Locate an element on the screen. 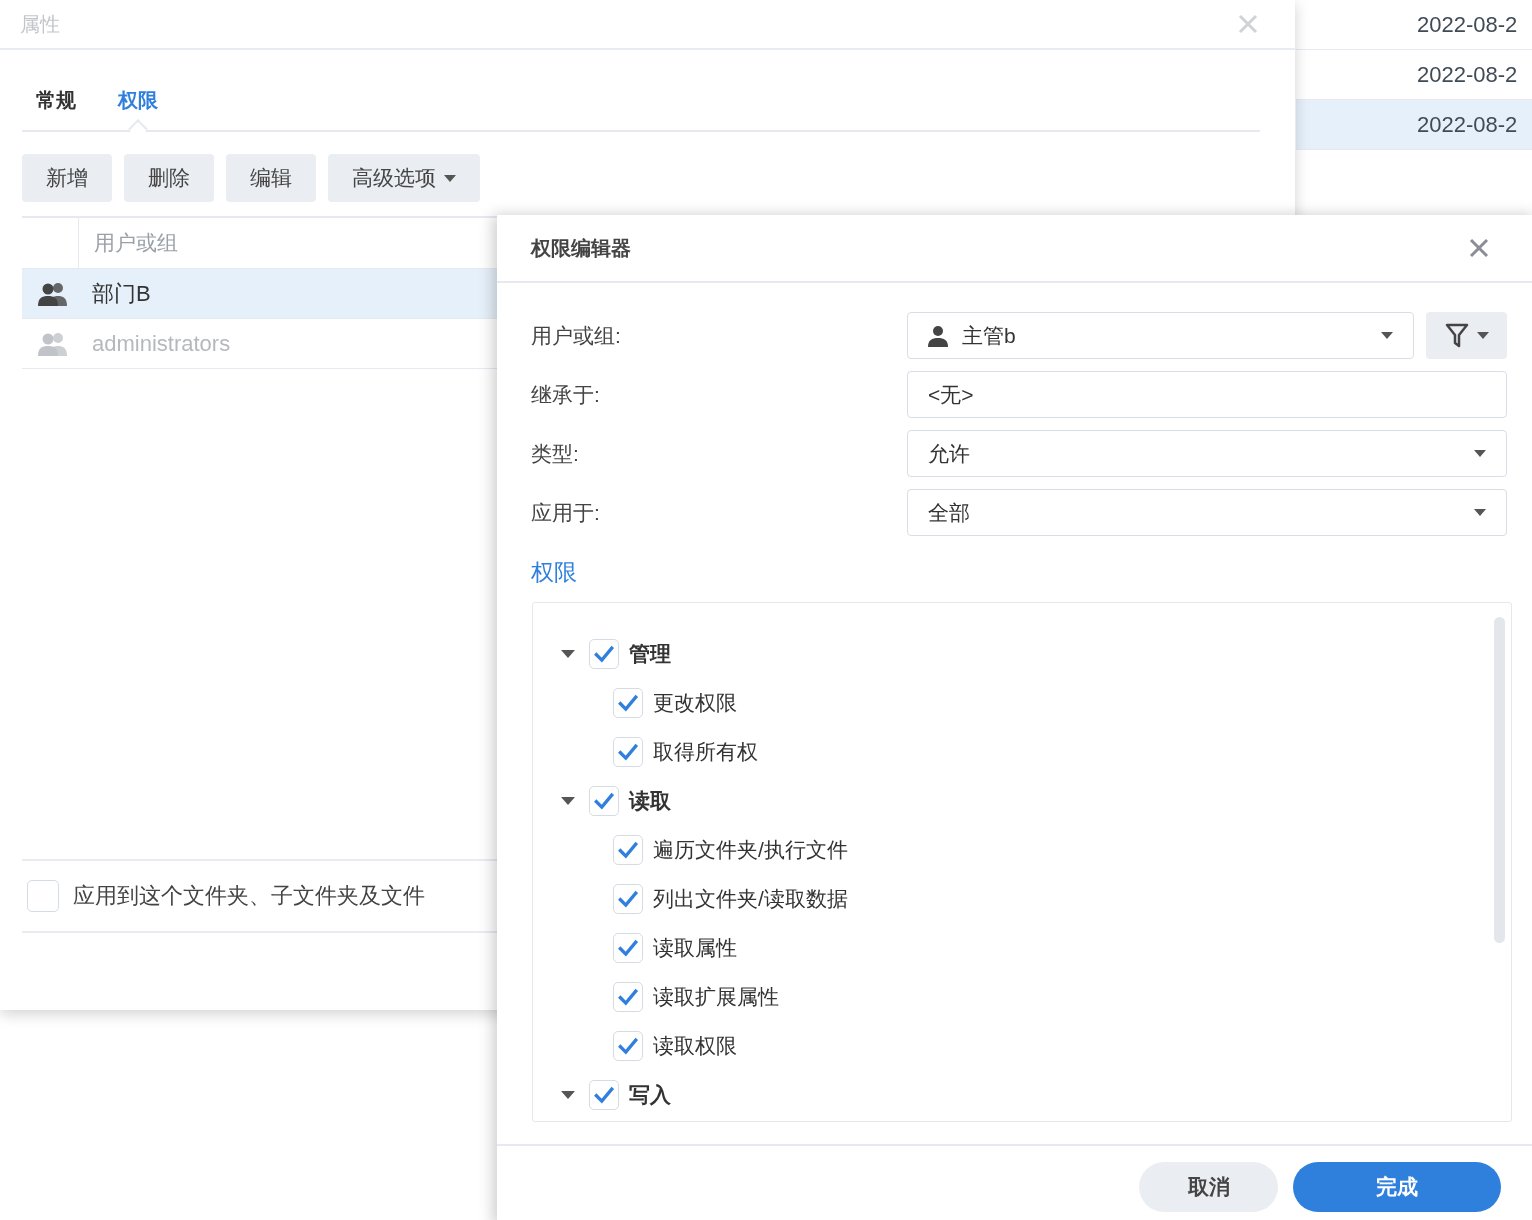 The width and height of the screenshot is (1532, 1220). filter-icon is located at coordinates (1456, 335).